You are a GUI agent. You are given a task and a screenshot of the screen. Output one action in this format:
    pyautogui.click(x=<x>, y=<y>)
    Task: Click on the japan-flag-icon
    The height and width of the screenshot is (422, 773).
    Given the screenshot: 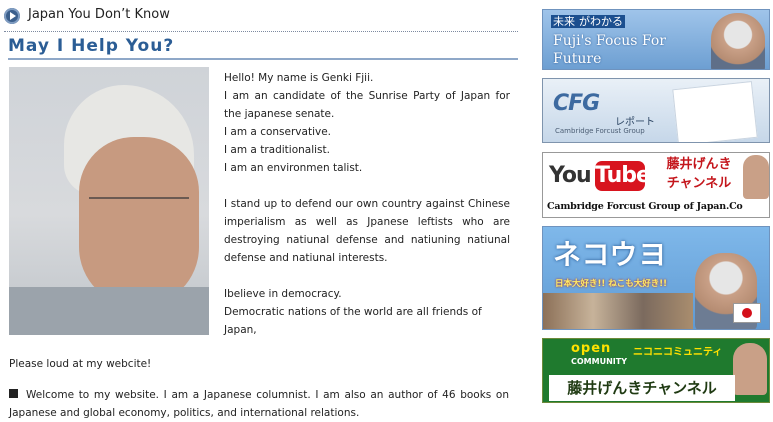 What is the action you would take?
    pyautogui.click(x=747, y=313)
    